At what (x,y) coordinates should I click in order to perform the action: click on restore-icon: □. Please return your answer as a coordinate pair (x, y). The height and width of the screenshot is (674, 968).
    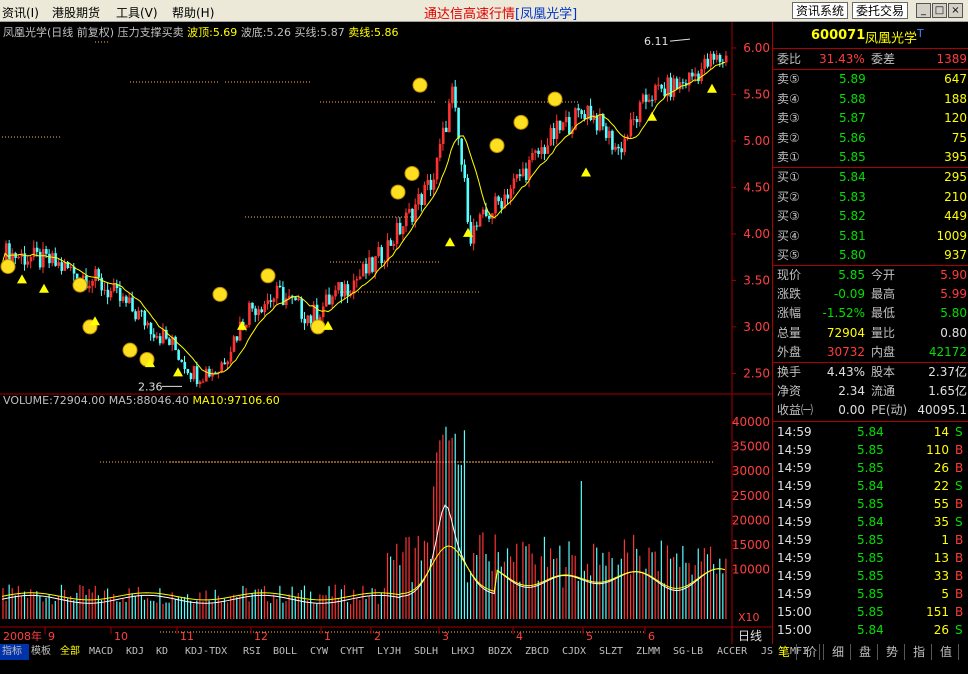
    Looking at the image, I should click on (939, 10).